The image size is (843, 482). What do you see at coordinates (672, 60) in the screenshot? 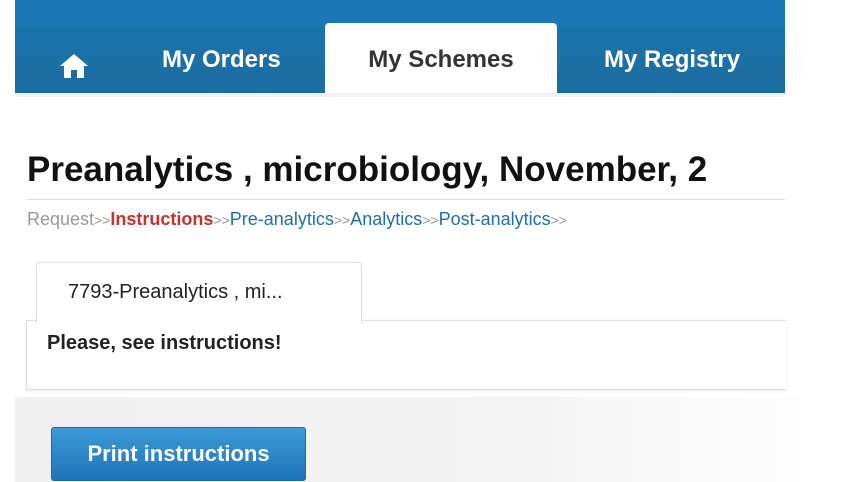
I see `nav-my-registry: My Registry` at bounding box center [672, 60].